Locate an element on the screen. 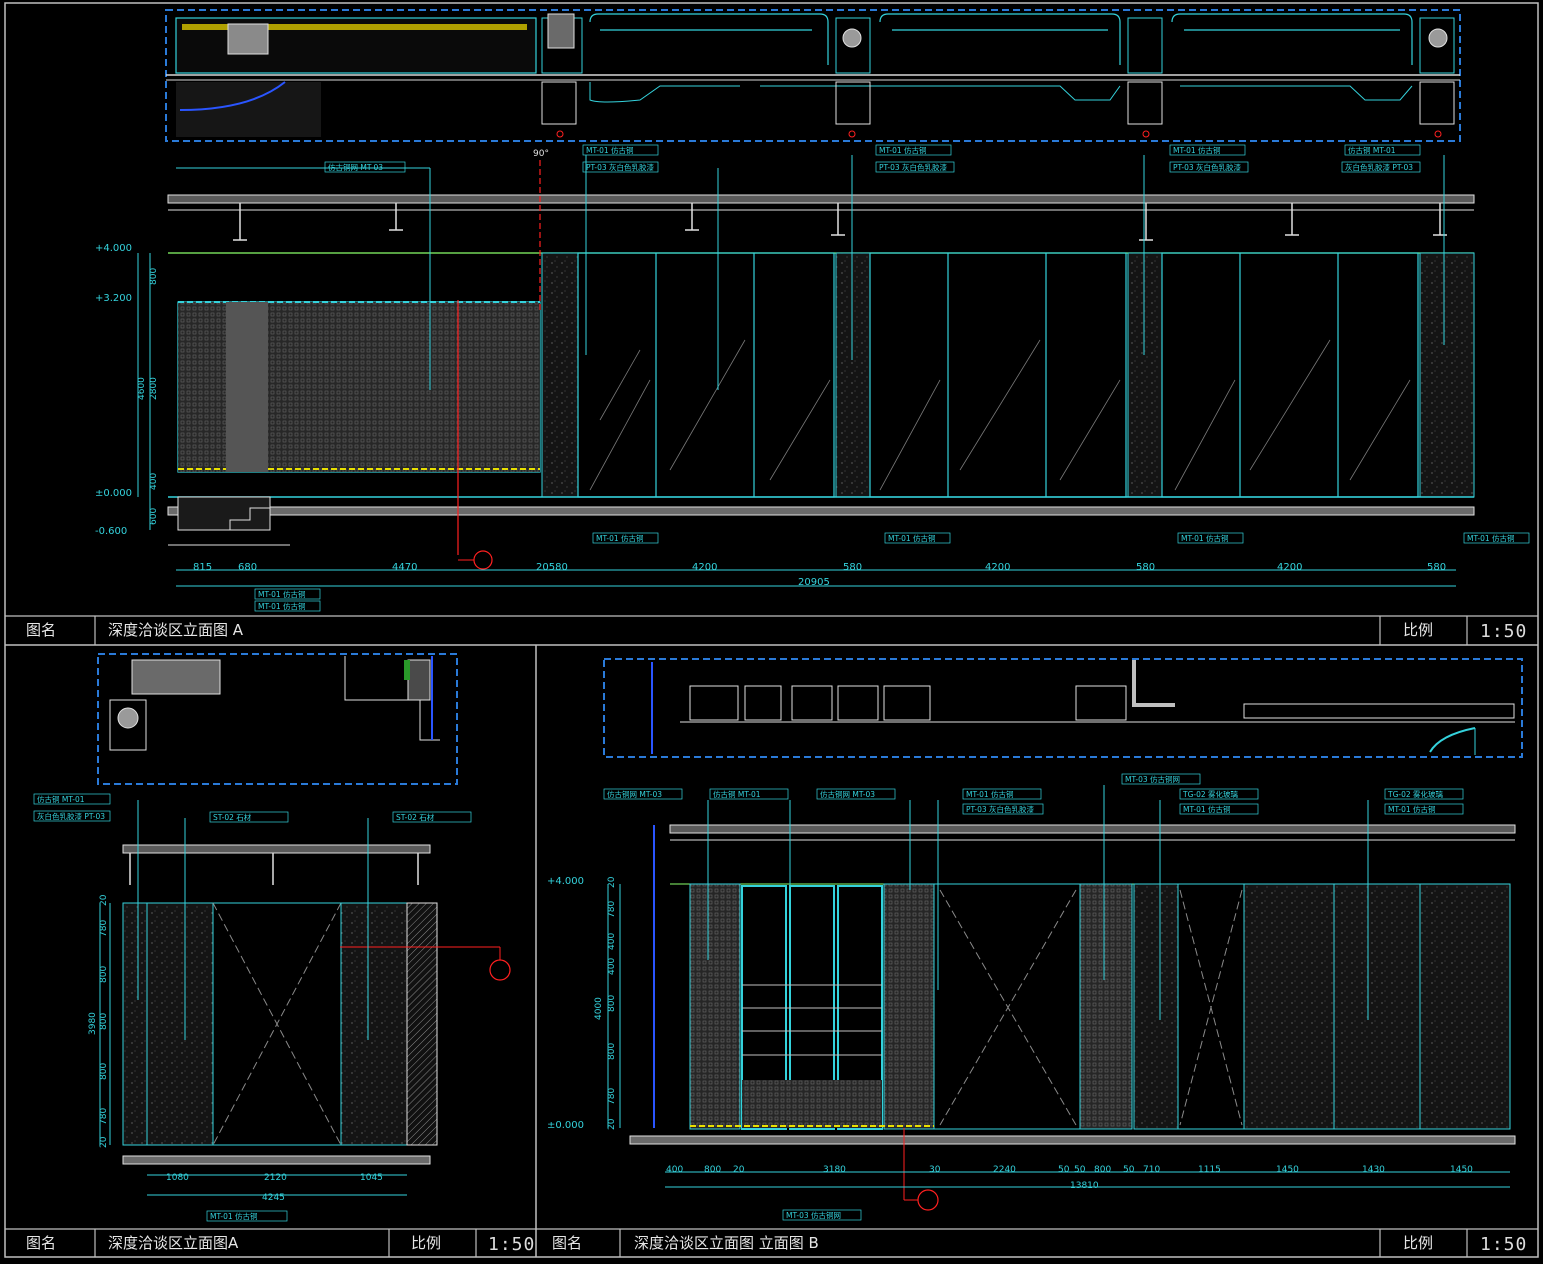 This screenshot has width=1543, height=1264. panel-b-scale: 1:50 is located at coordinates (512, 1244).